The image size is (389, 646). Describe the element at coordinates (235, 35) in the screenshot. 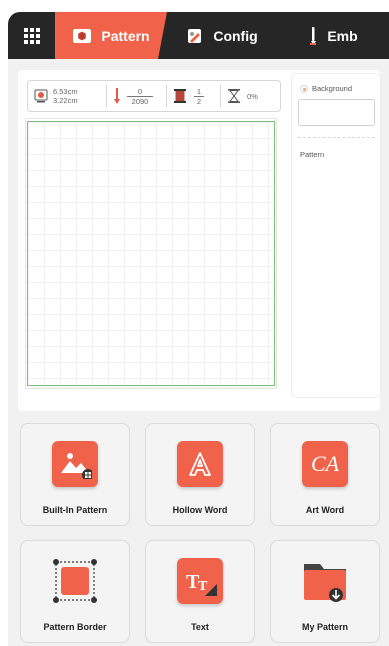

I see `tab-config-label: Config` at that location.